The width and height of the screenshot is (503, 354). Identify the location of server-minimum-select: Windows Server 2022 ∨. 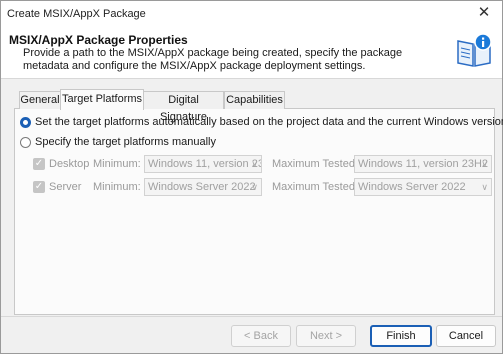
(203, 187).